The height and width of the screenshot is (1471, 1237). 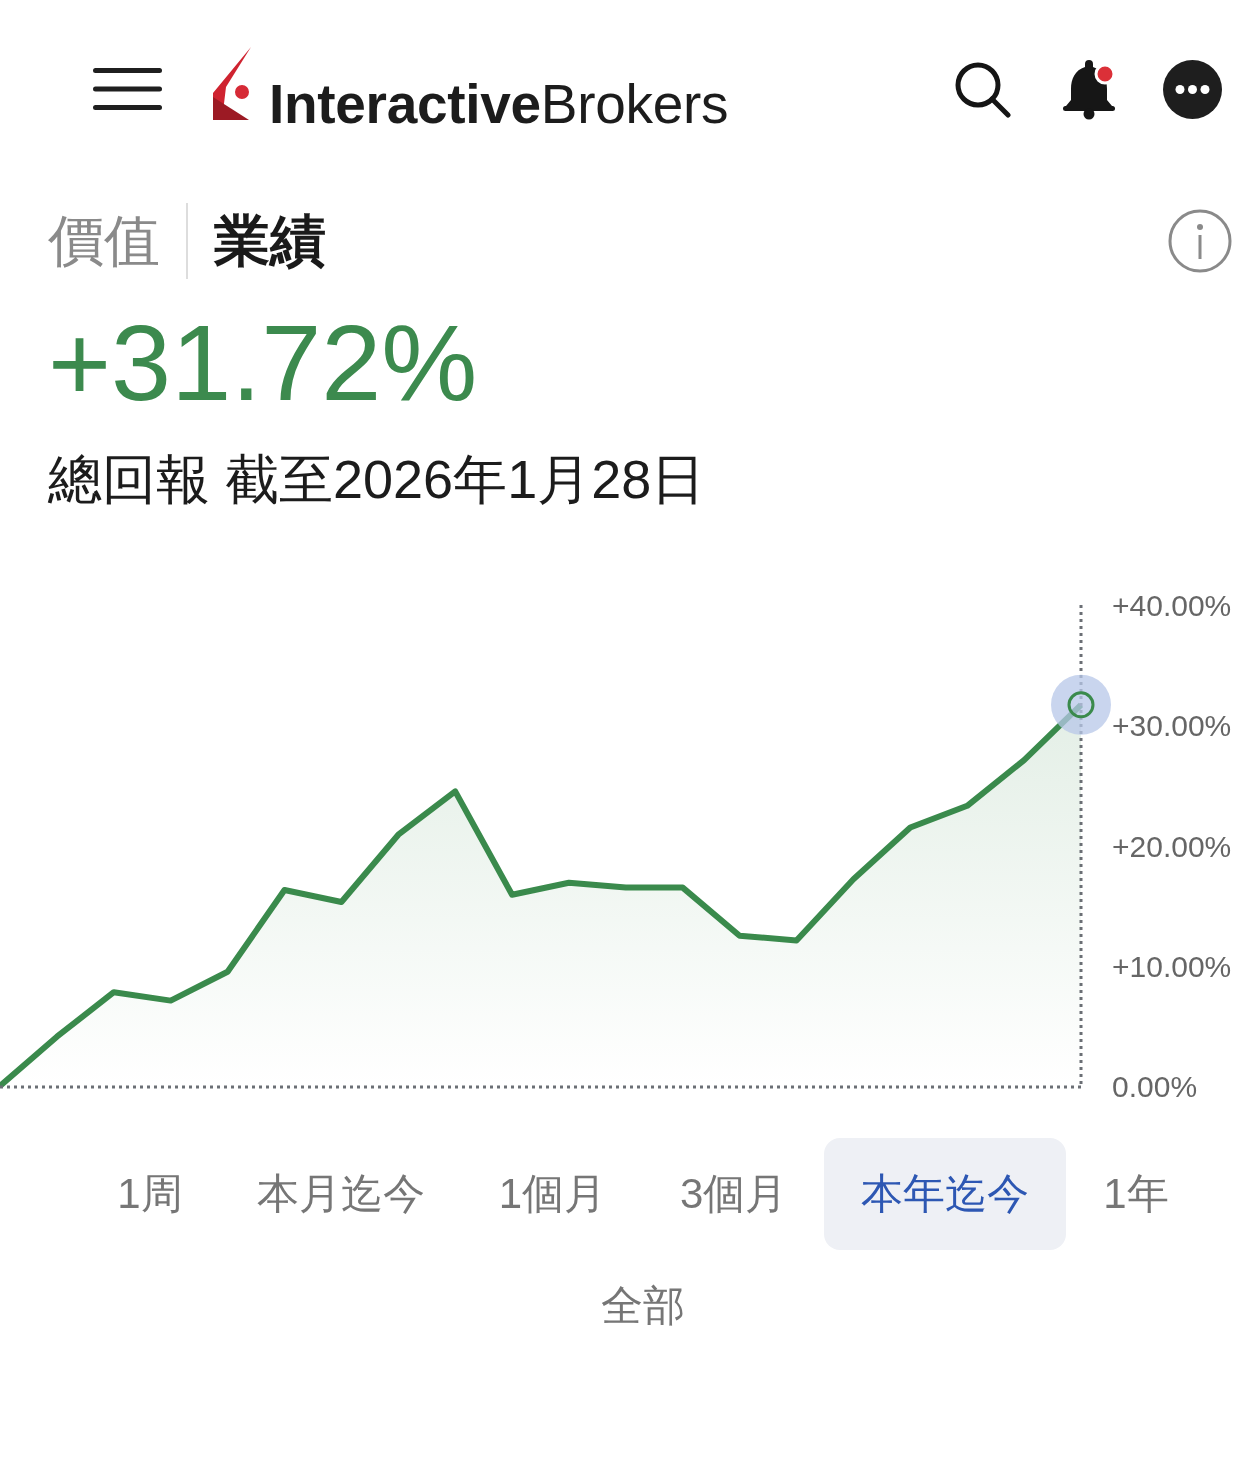 I want to click on end-point-marker, so click(x=1081, y=705).